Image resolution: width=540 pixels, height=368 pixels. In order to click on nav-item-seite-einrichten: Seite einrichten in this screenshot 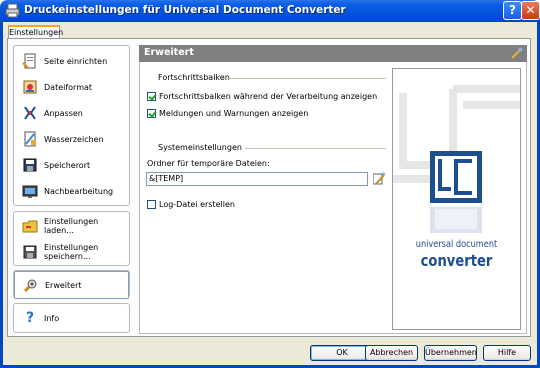, I will do `click(71, 61)`.